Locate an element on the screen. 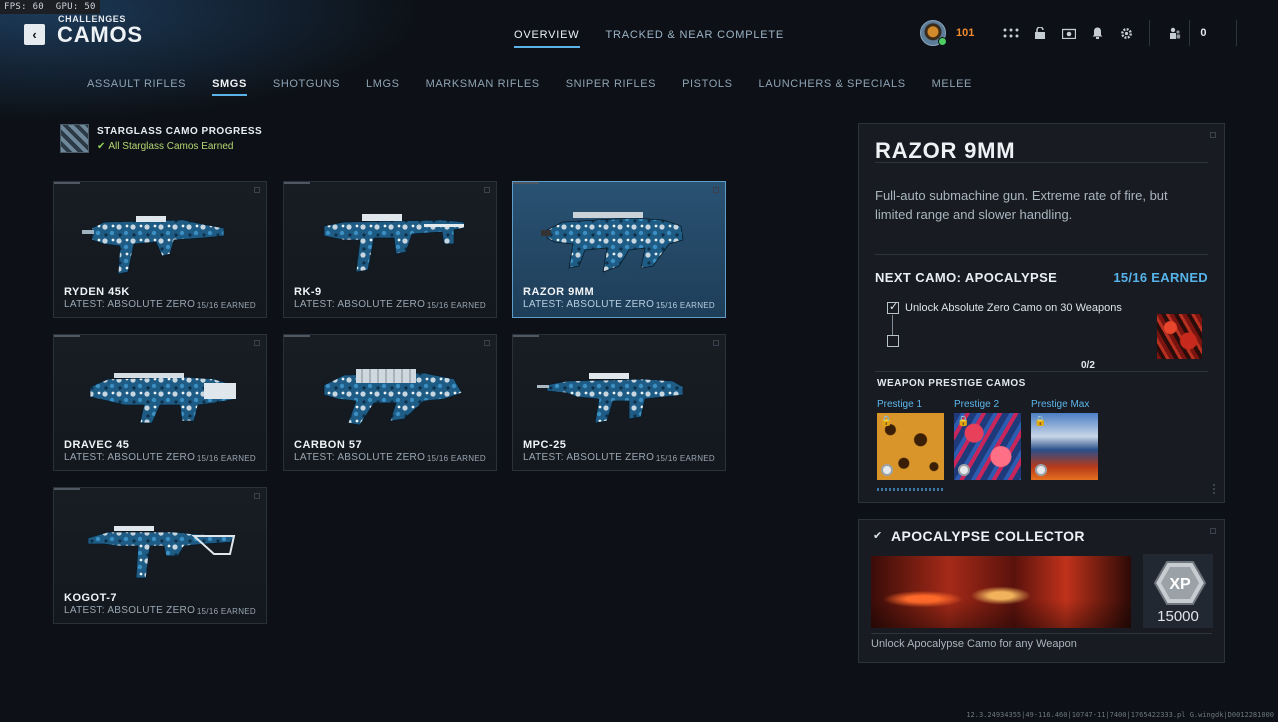 The width and height of the screenshot is (1278, 722). tab-lmgs: LMGS is located at coordinates (383, 87).